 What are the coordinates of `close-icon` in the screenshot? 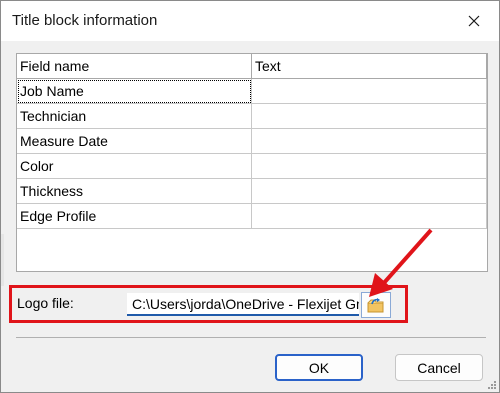 It's located at (474, 21).